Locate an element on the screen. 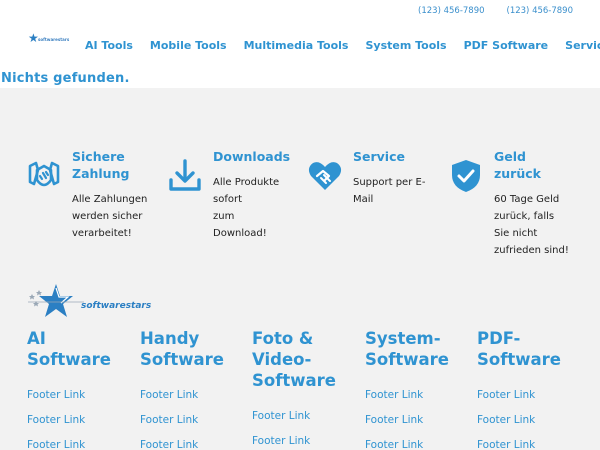 This screenshot has height=450, width=600. star-logo-icon is located at coordinates (56, 300).